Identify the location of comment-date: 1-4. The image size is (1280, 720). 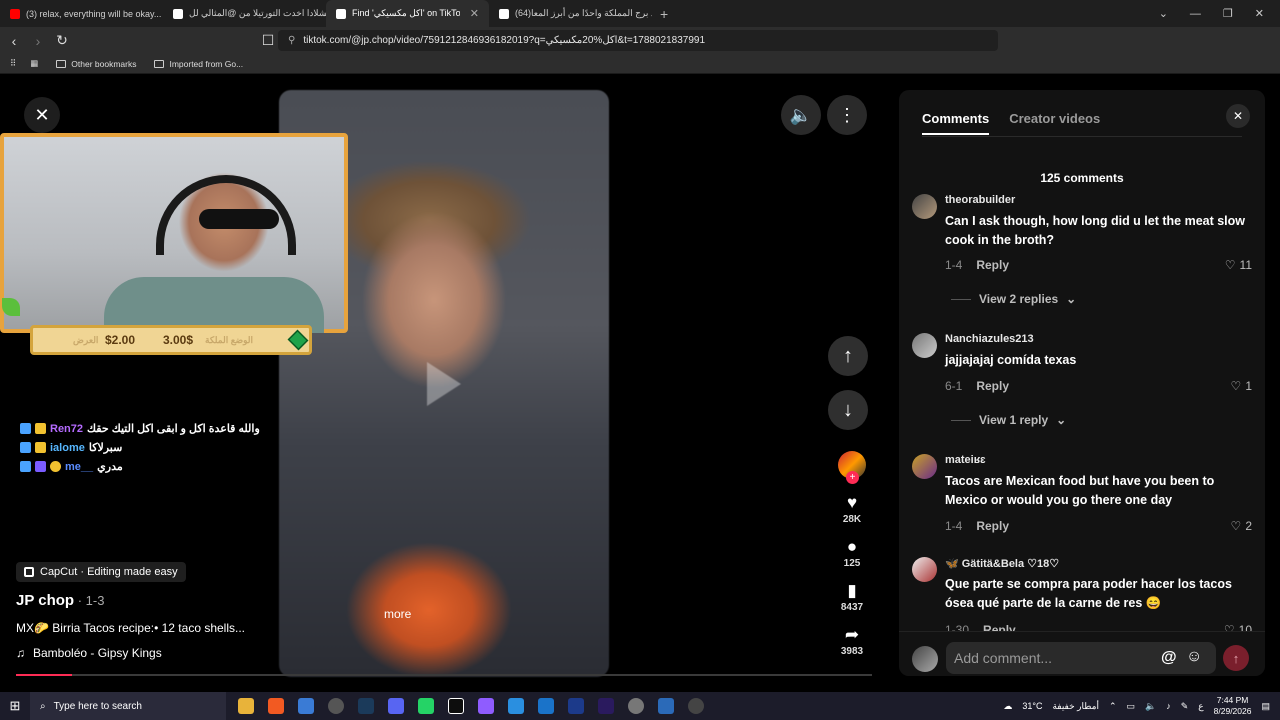
(954, 526).